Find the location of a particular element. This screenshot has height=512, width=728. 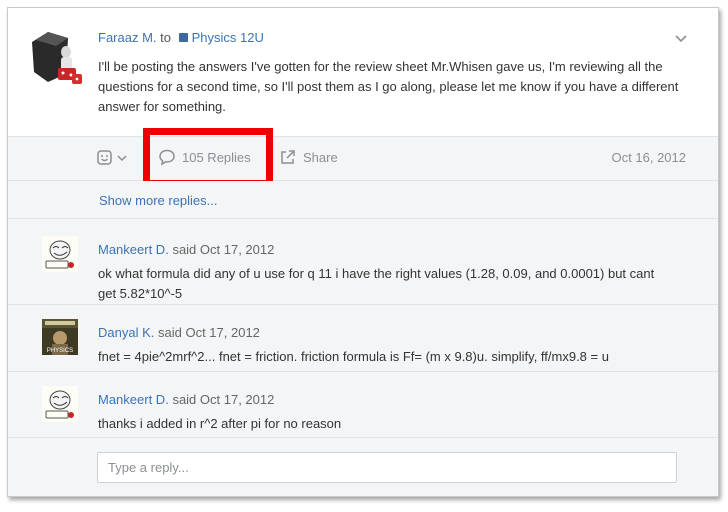

react-button is located at coordinates (114, 158).